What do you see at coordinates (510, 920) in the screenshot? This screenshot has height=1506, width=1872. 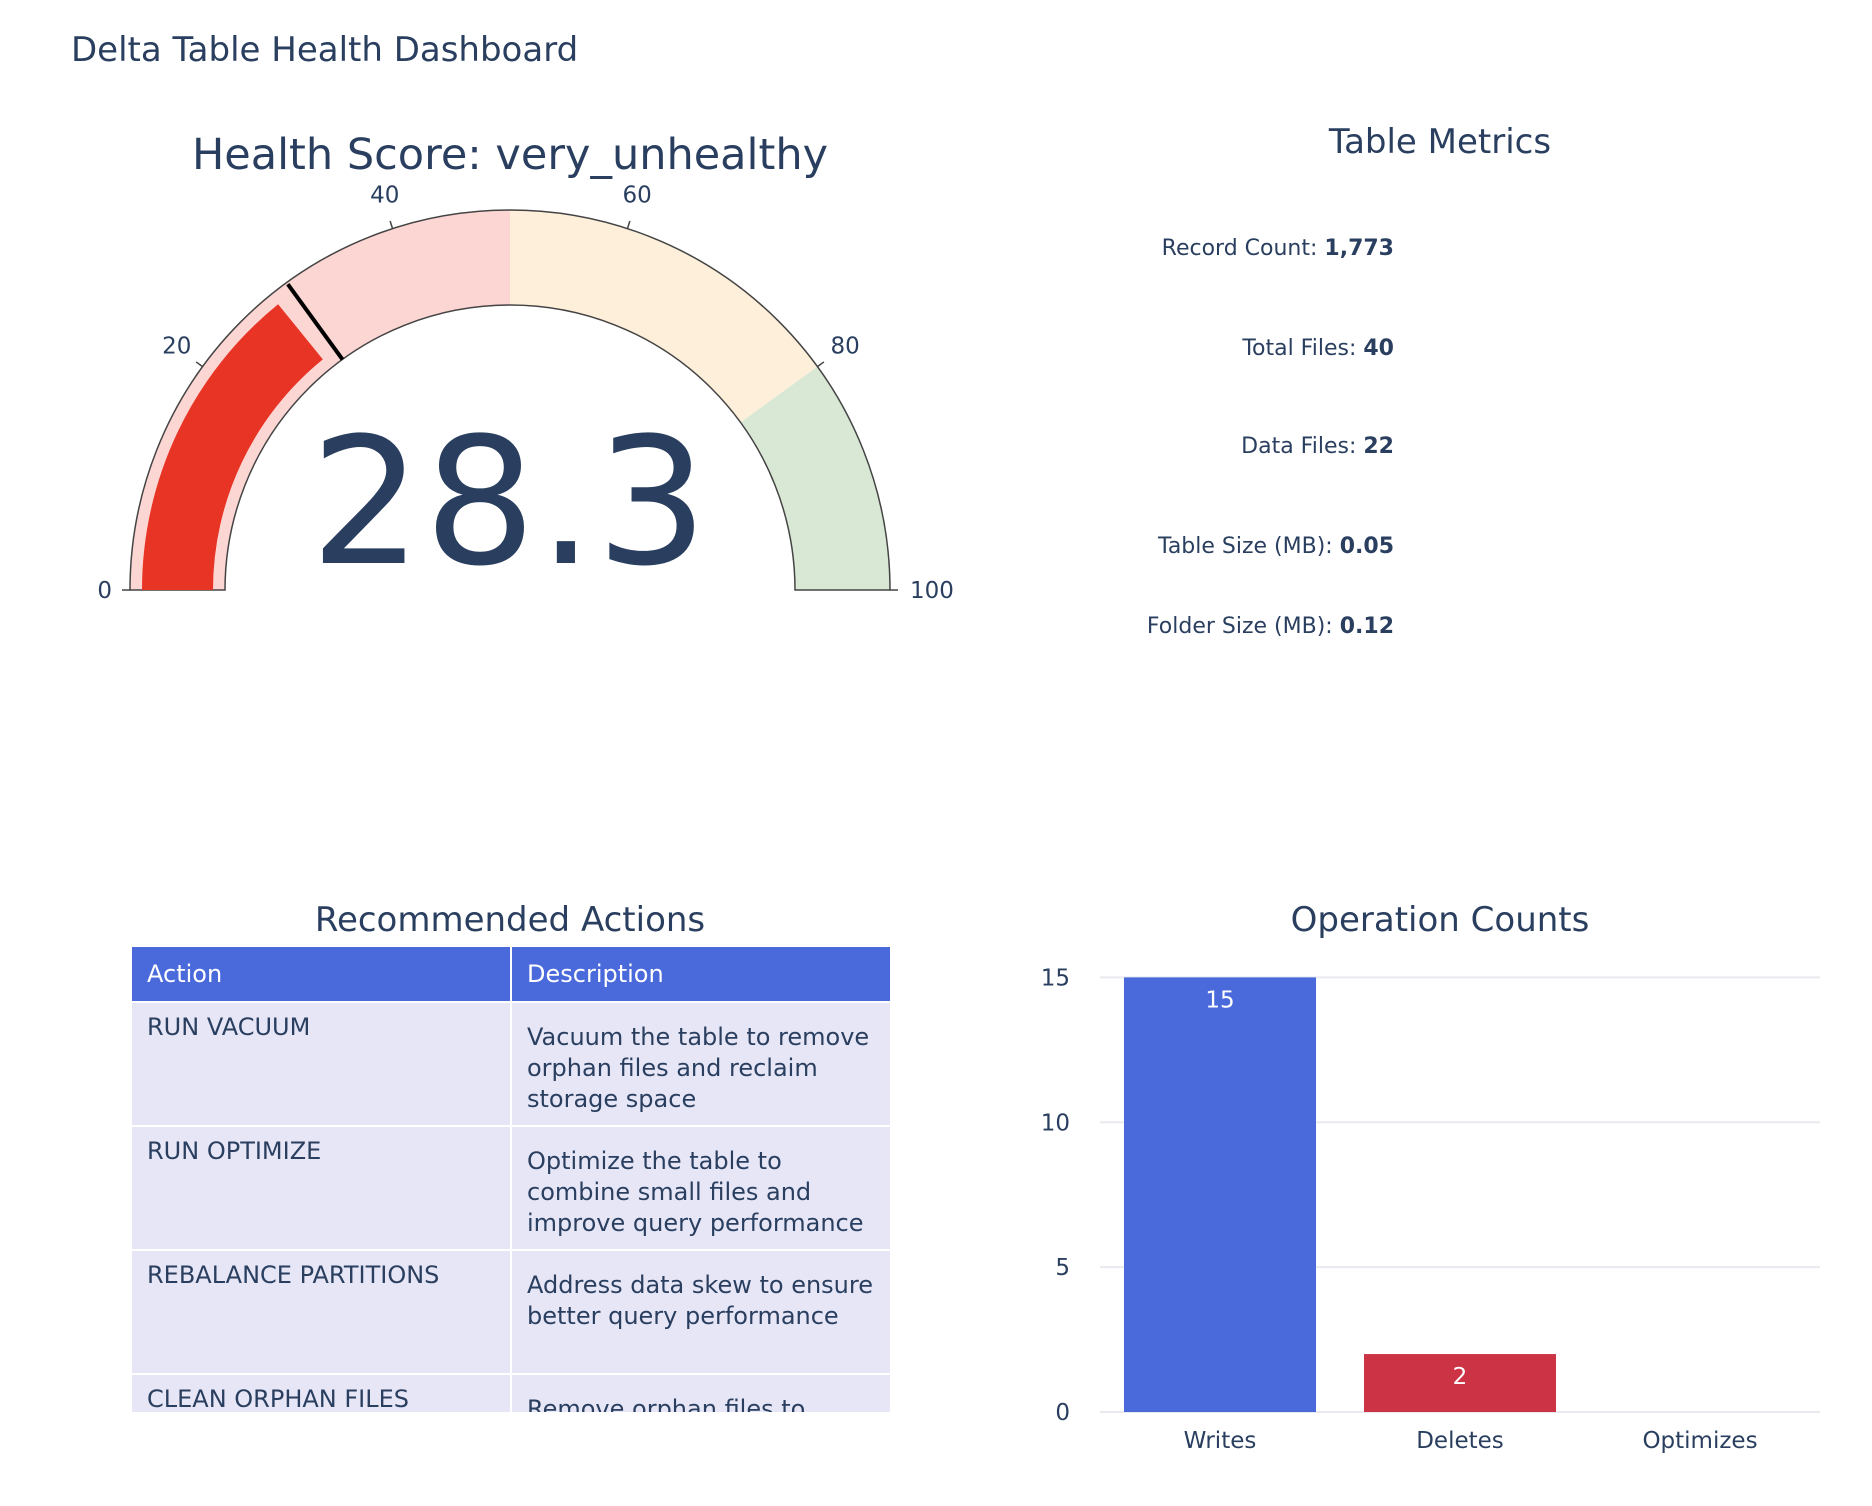 I see `actions-title: Recommended Actions` at bounding box center [510, 920].